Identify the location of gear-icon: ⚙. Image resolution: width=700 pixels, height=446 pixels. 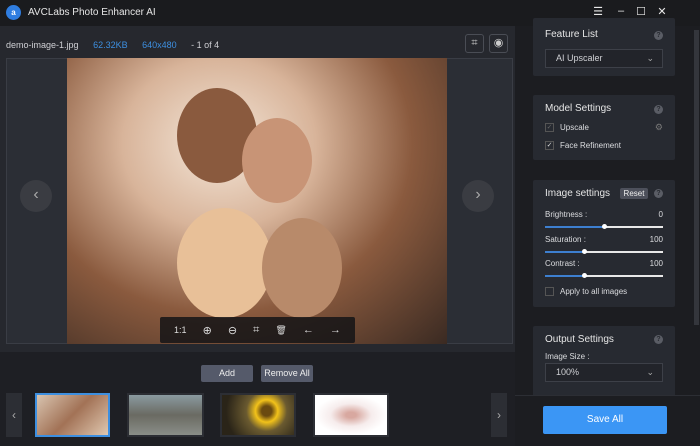
(659, 127).